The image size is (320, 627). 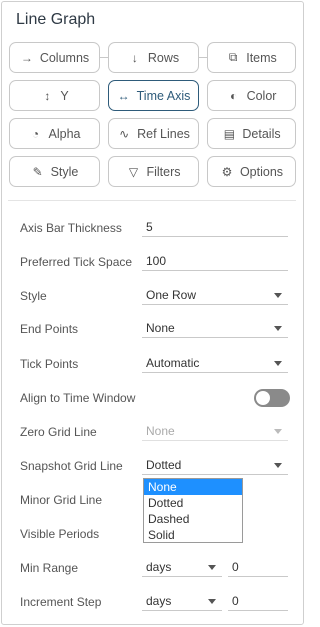 I want to click on tab-label: Items, so click(x=261, y=57).